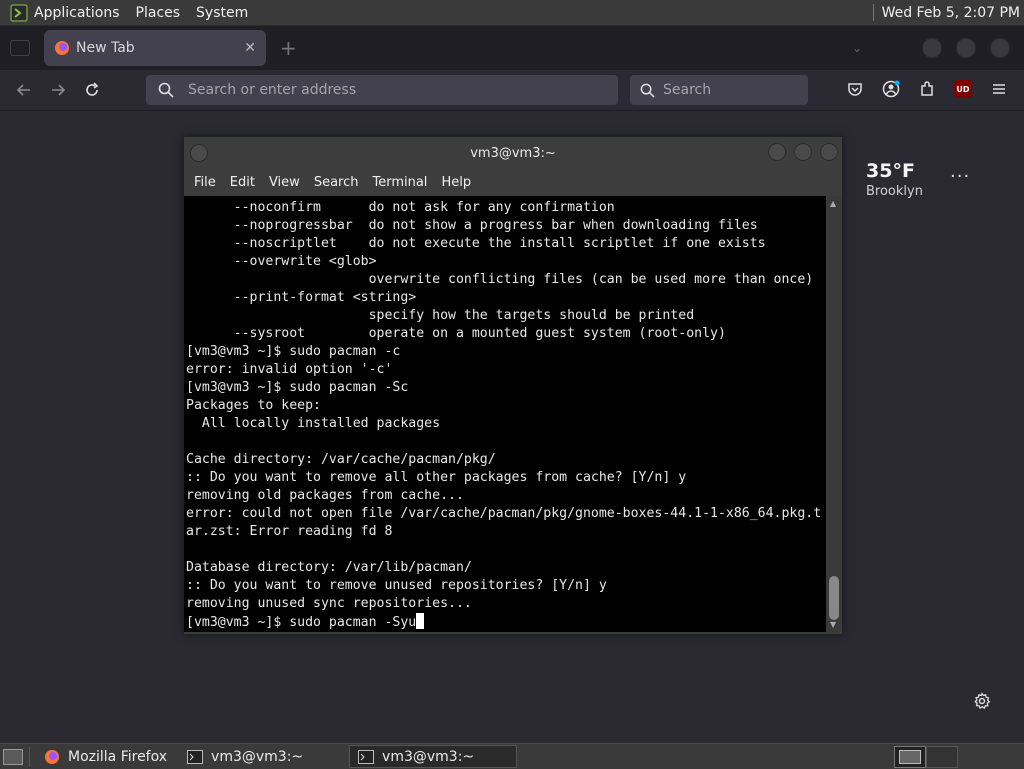 The width and height of the screenshot is (1024, 769). What do you see at coordinates (855, 89) in the screenshot?
I see `pocket-icon` at bounding box center [855, 89].